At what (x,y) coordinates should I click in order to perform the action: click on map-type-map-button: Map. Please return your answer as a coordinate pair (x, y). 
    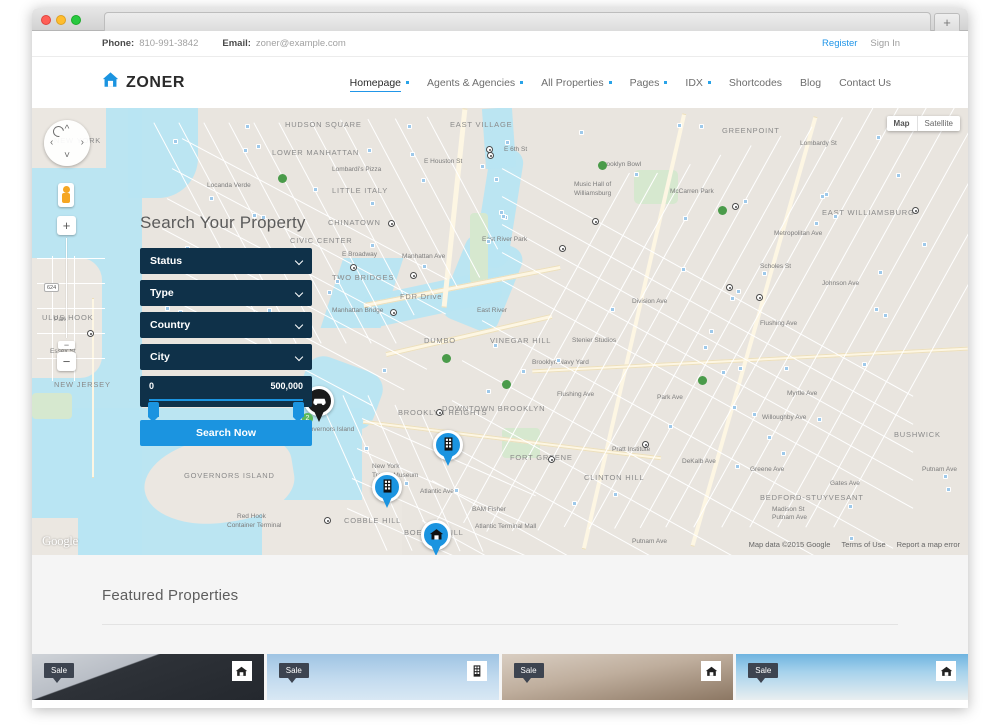
    Looking at the image, I should click on (901, 123).